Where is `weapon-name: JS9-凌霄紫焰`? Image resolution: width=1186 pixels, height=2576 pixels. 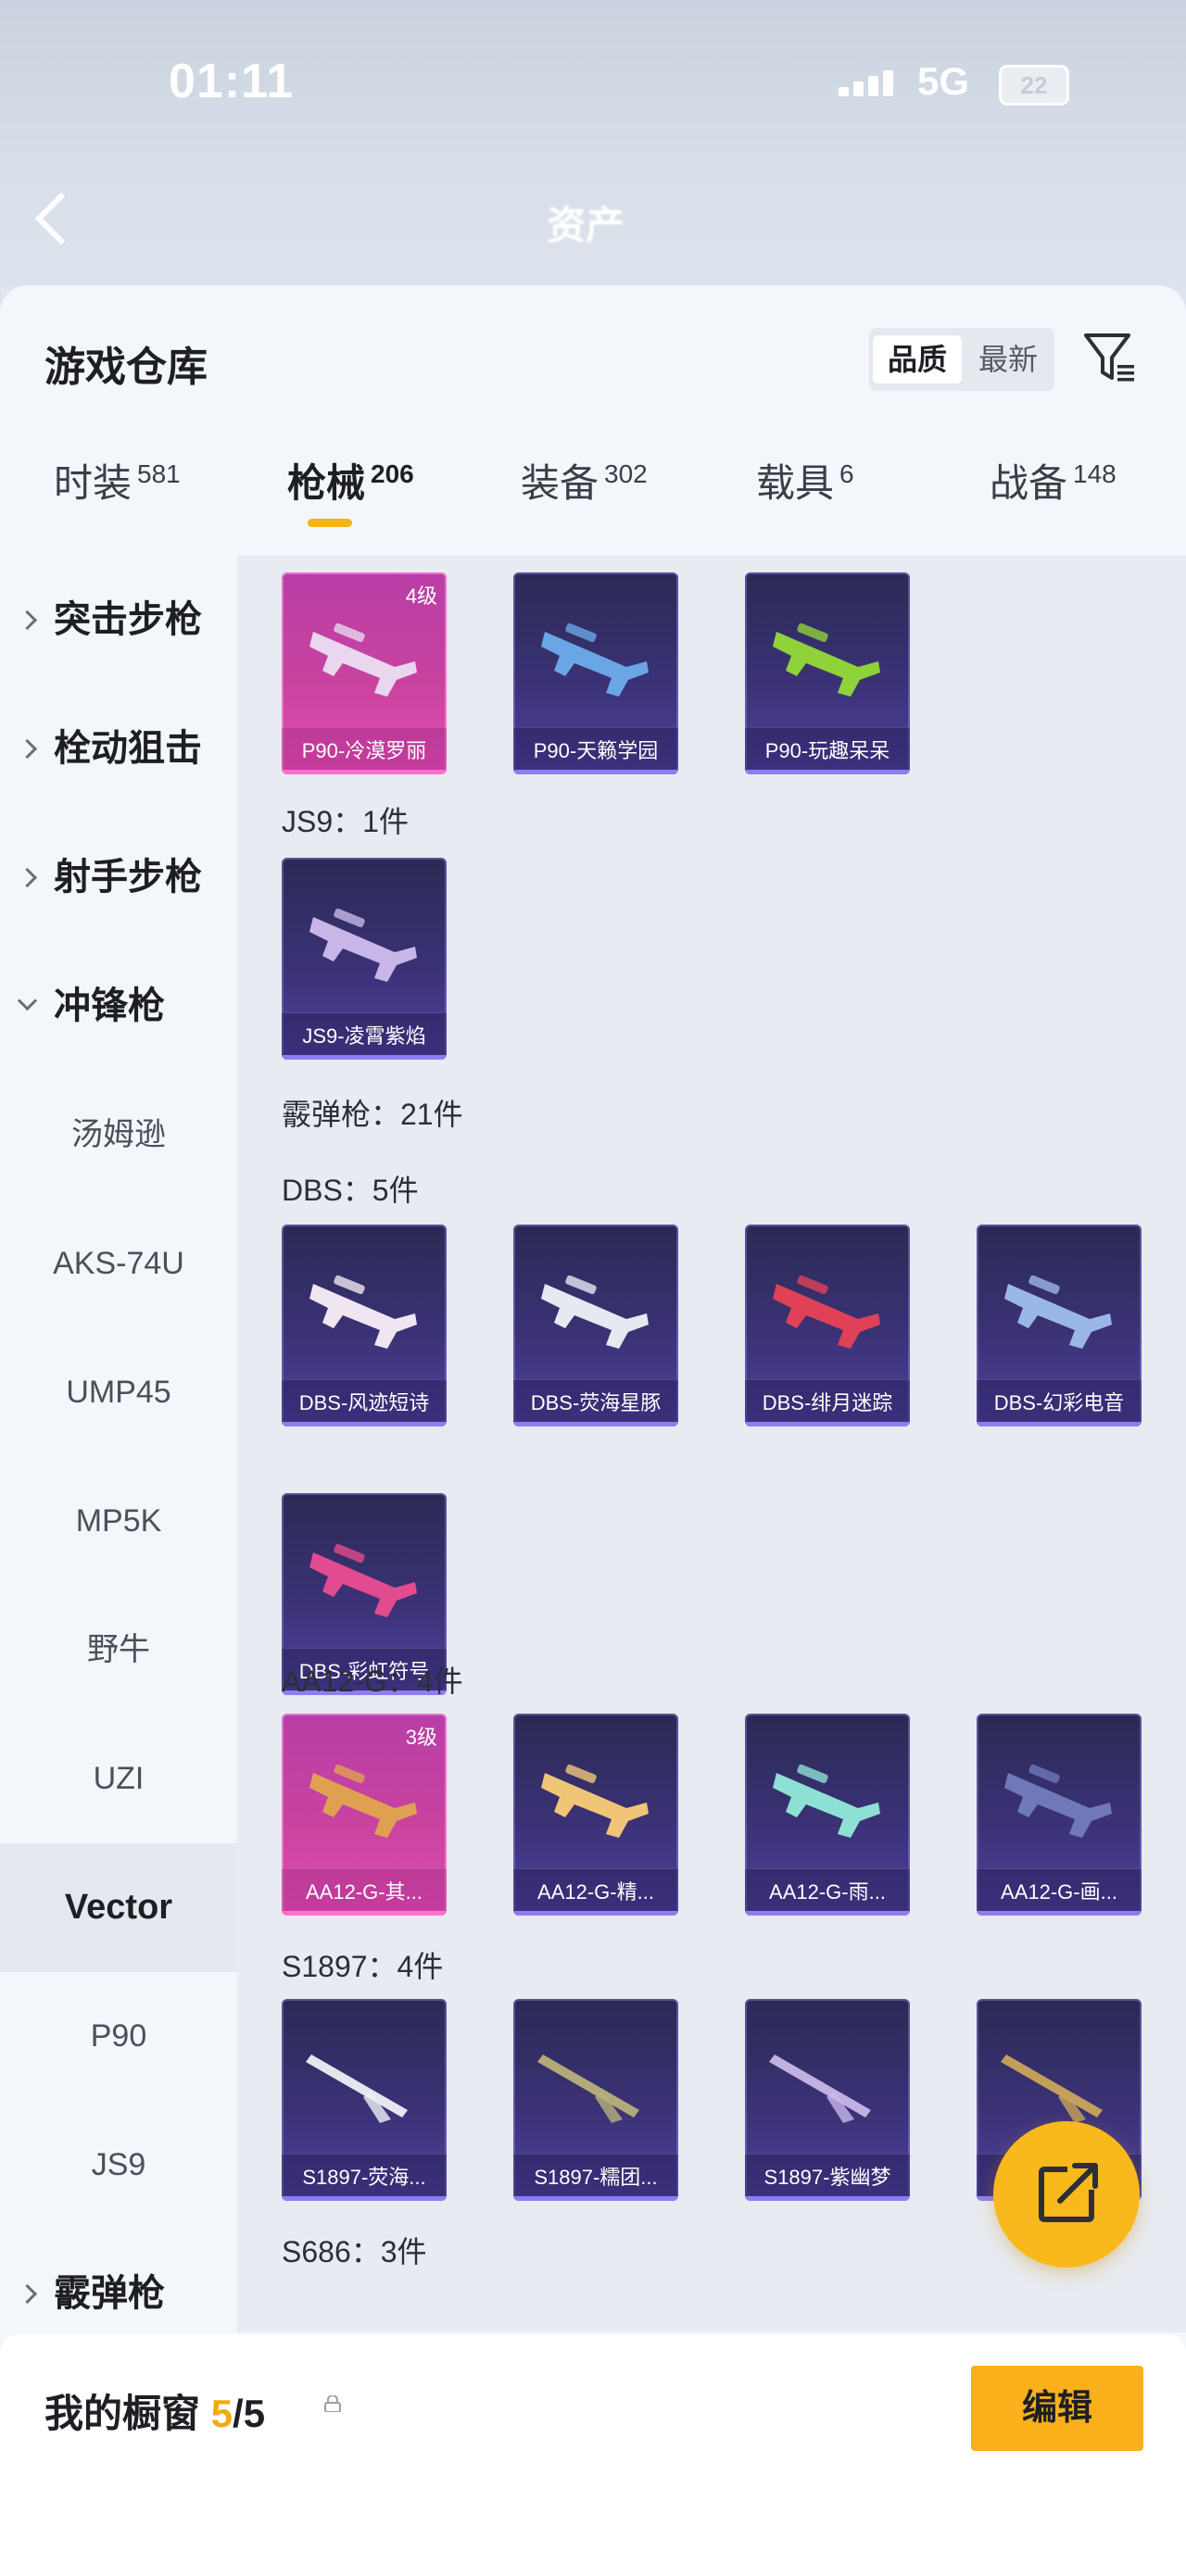 weapon-name: JS9-凌霄紫焰 is located at coordinates (364, 1036).